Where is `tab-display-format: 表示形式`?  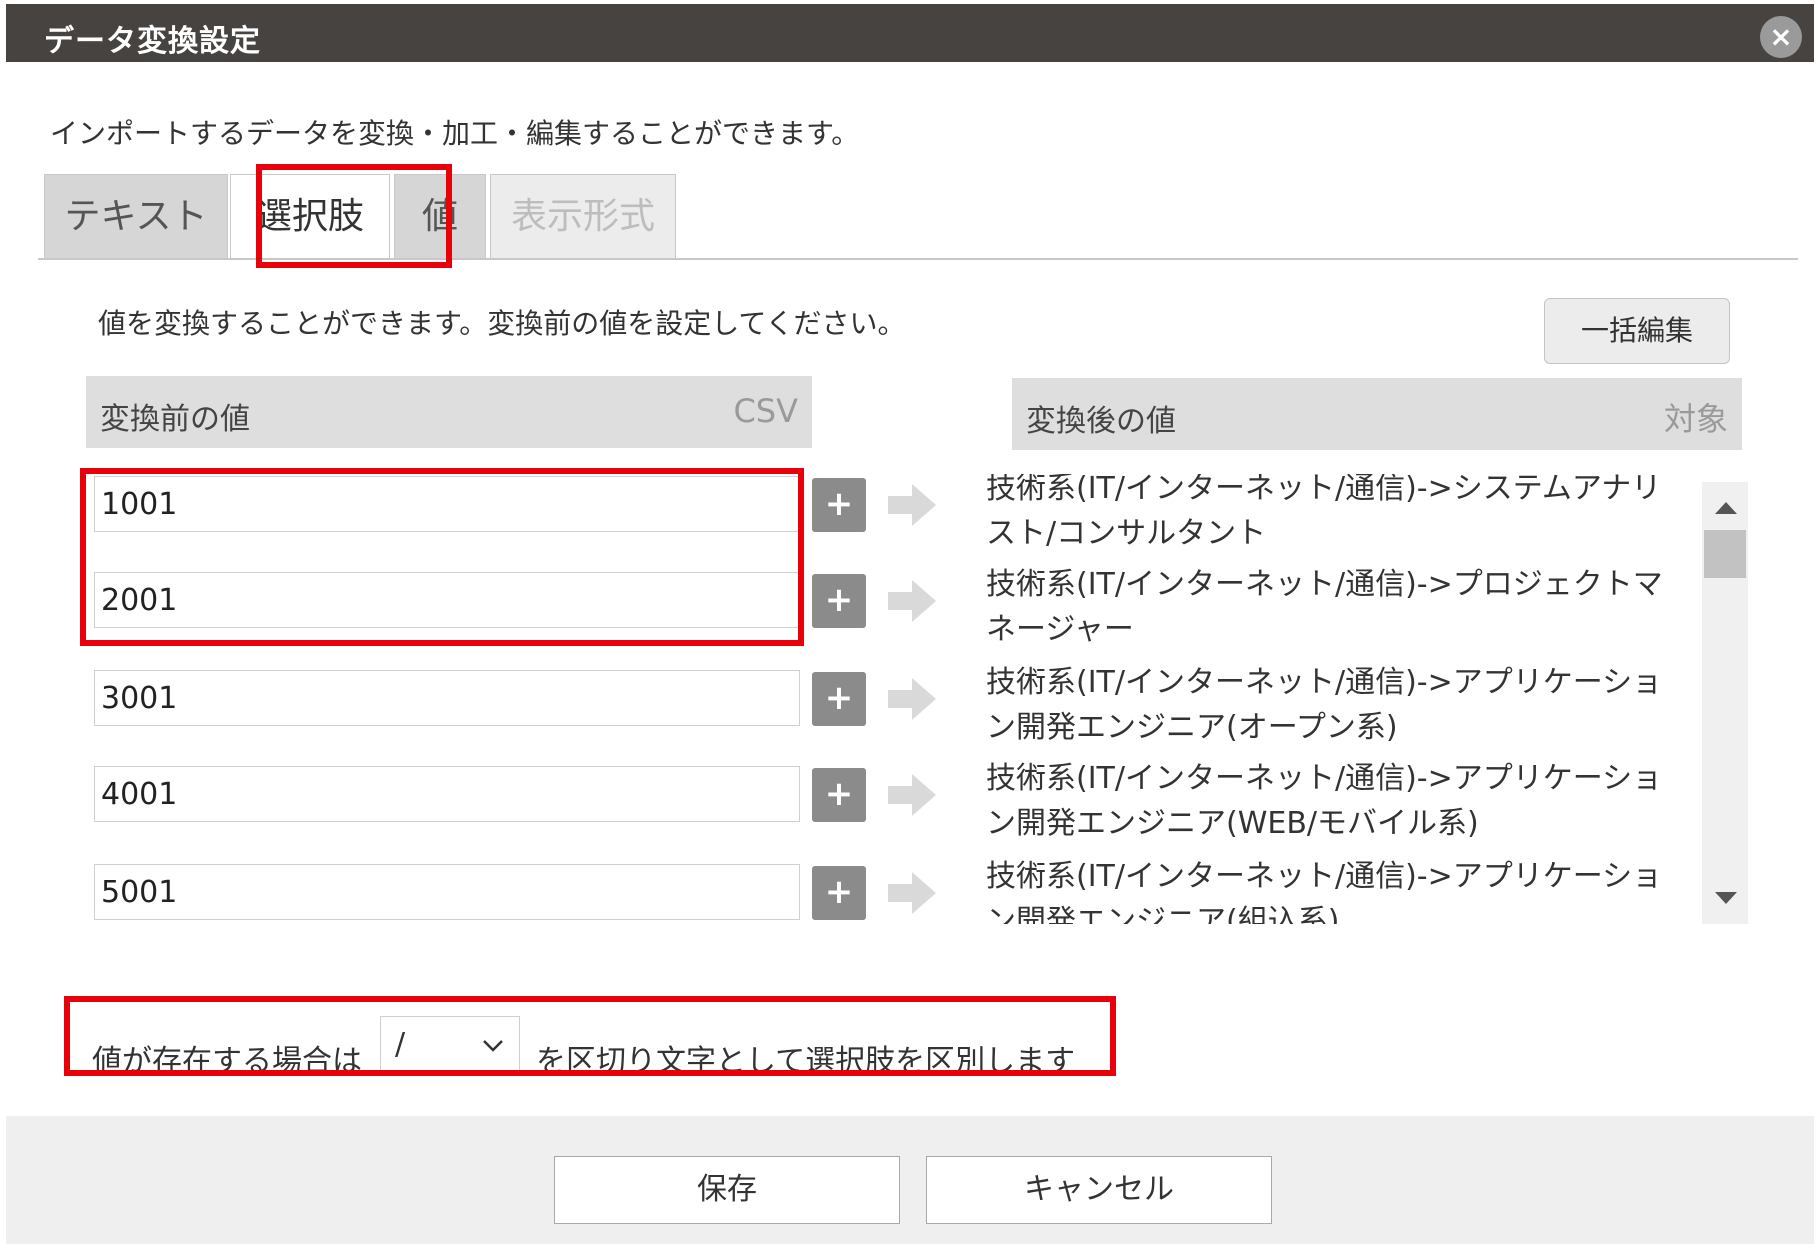 tab-display-format: 表示形式 is located at coordinates (583, 216).